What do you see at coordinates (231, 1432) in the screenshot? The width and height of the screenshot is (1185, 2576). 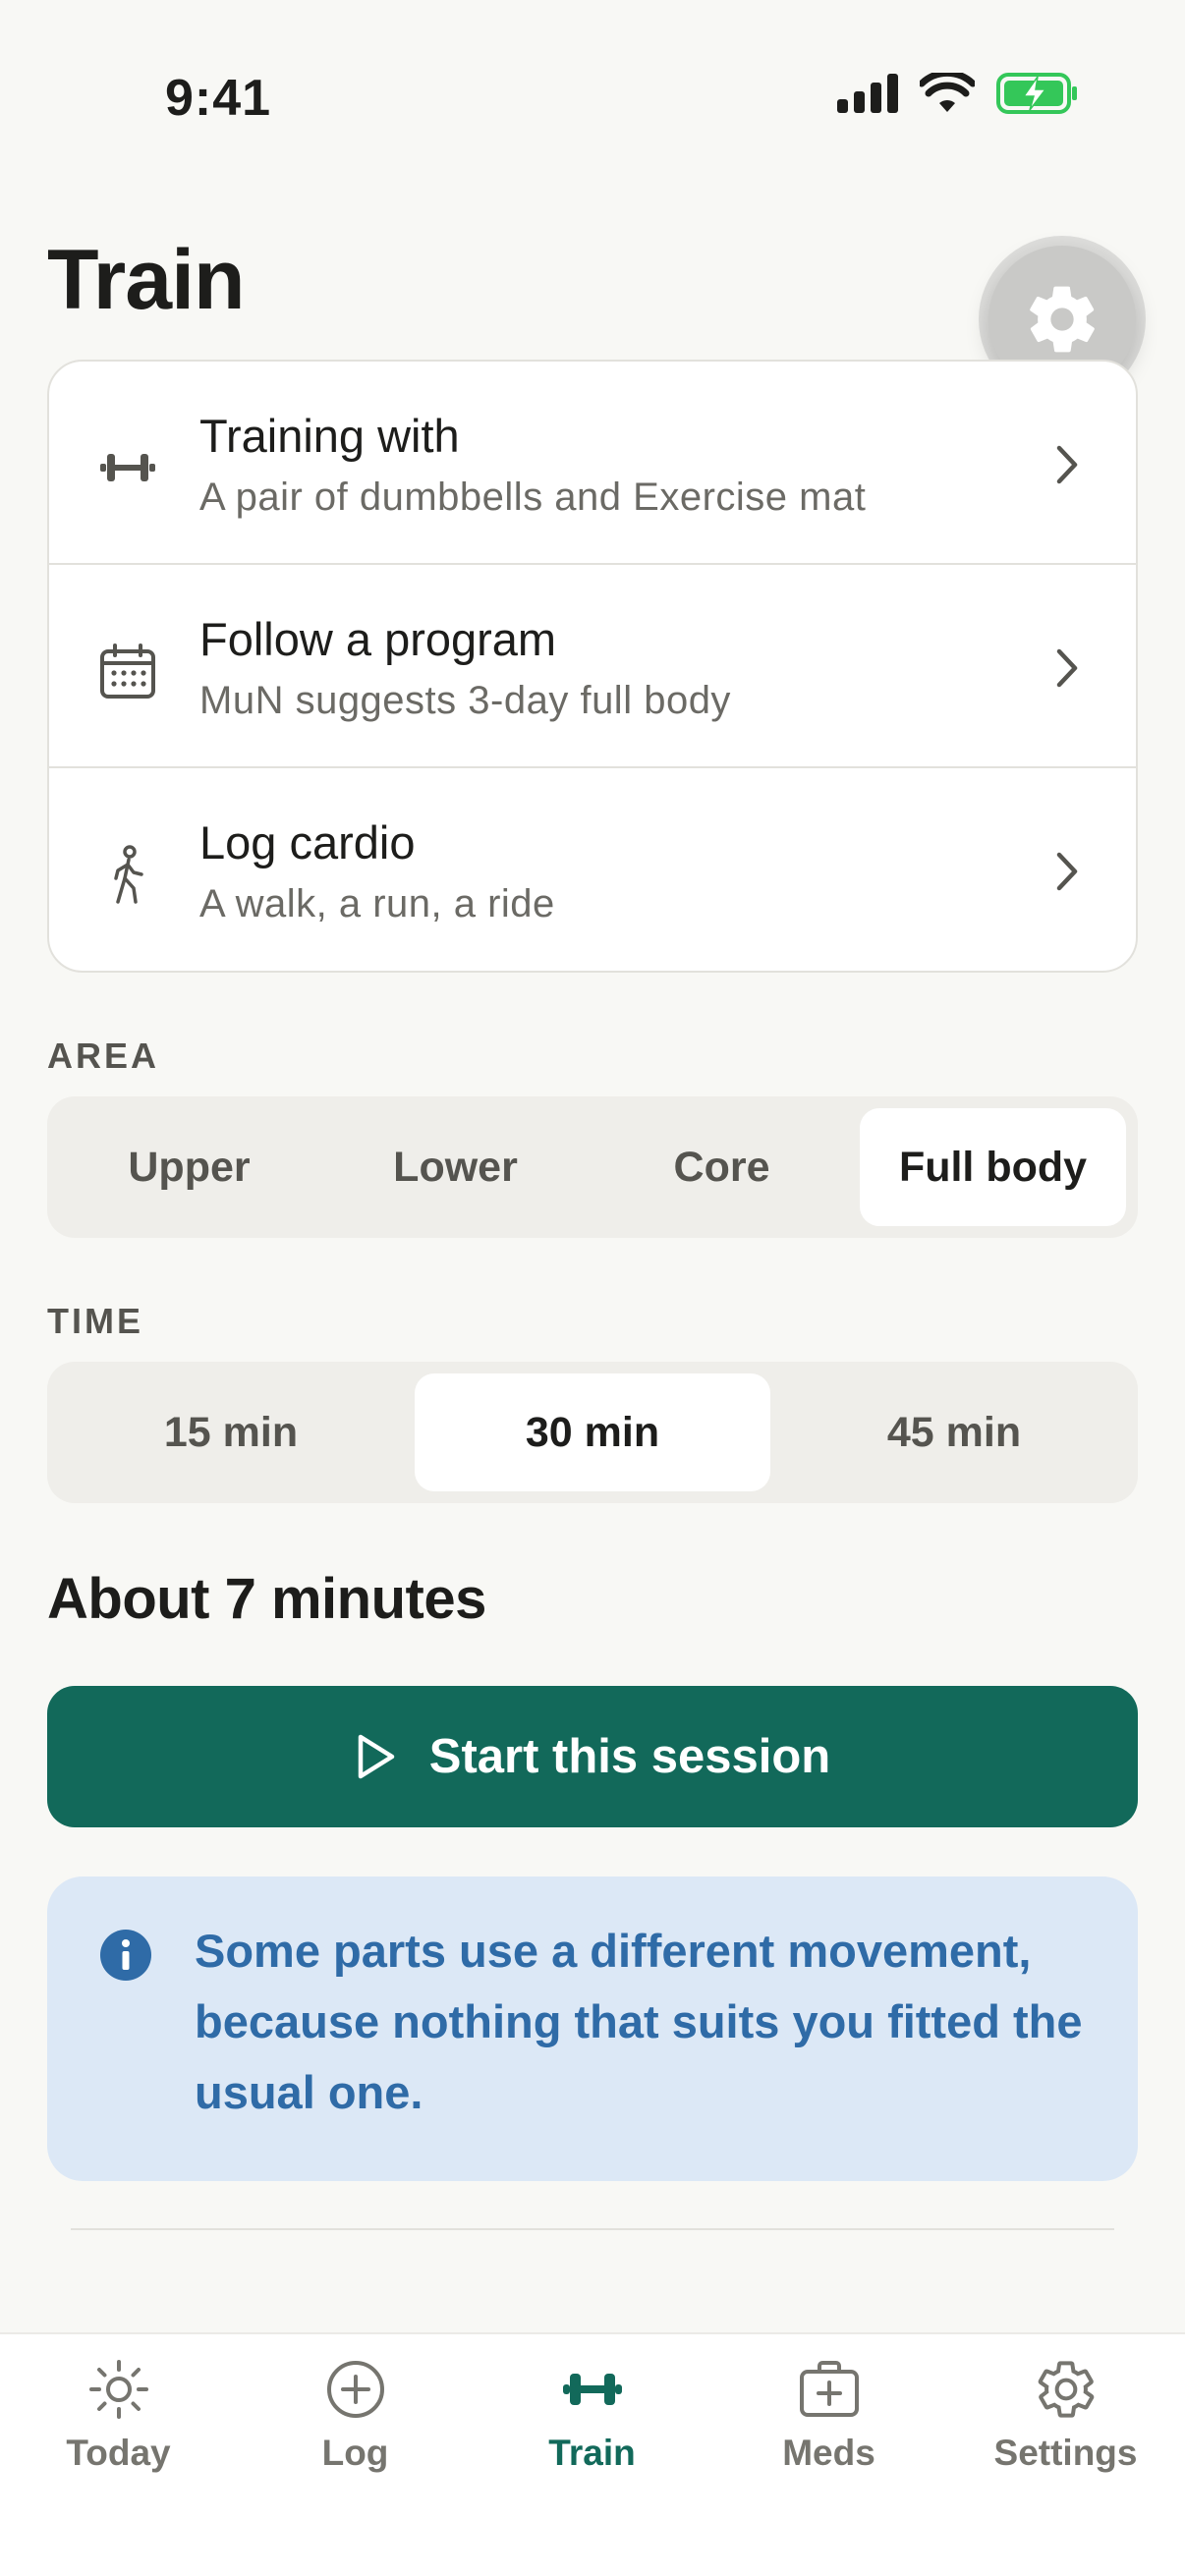 I see `time-option-15: 15 min` at bounding box center [231, 1432].